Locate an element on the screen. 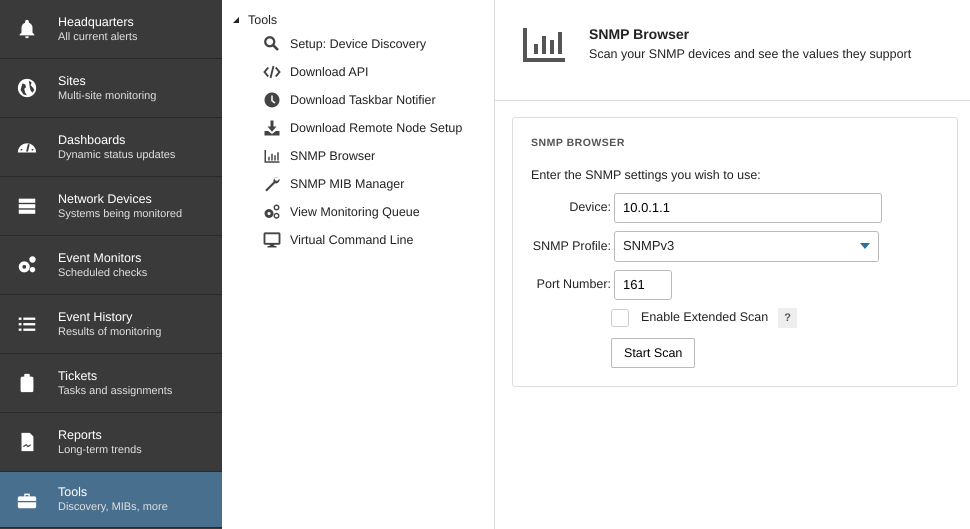 Image resolution: width=970 pixels, height=529 pixels. field-label: Port Number: is located at coordinates (573, 285).